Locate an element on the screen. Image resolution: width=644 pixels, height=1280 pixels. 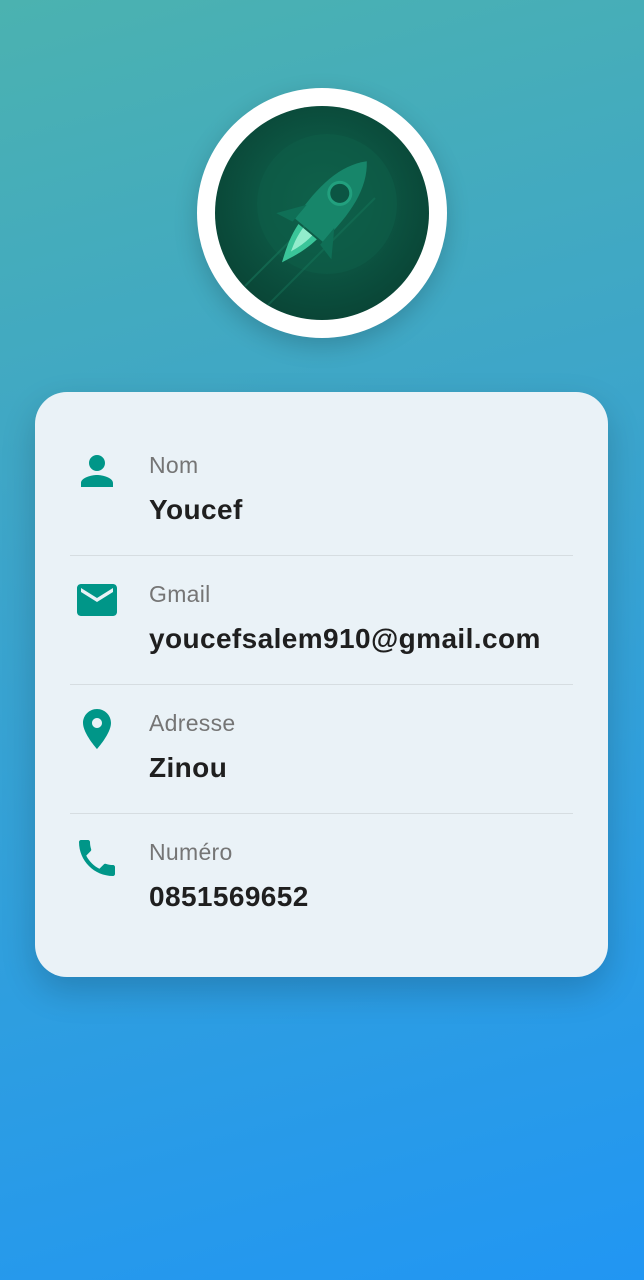
info-label: Adresse is located at coordinates (192, 723).